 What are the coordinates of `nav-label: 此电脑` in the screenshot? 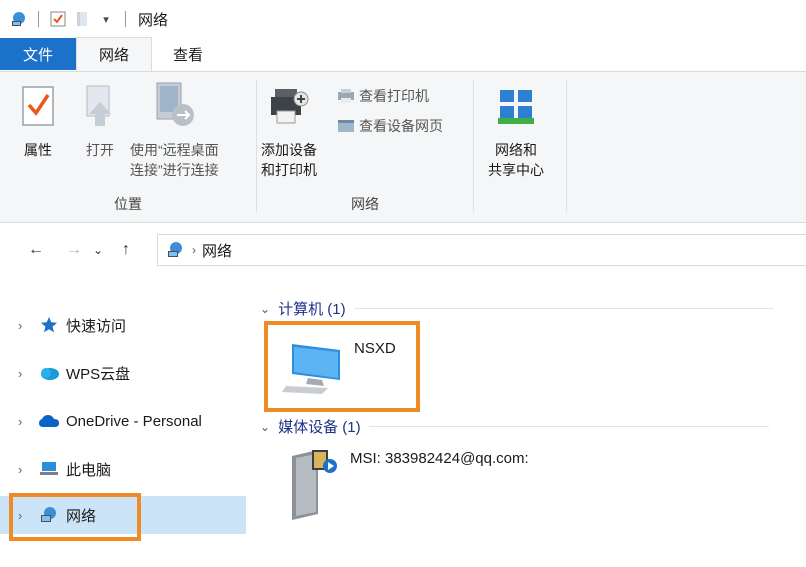 It's located at (89, 470).